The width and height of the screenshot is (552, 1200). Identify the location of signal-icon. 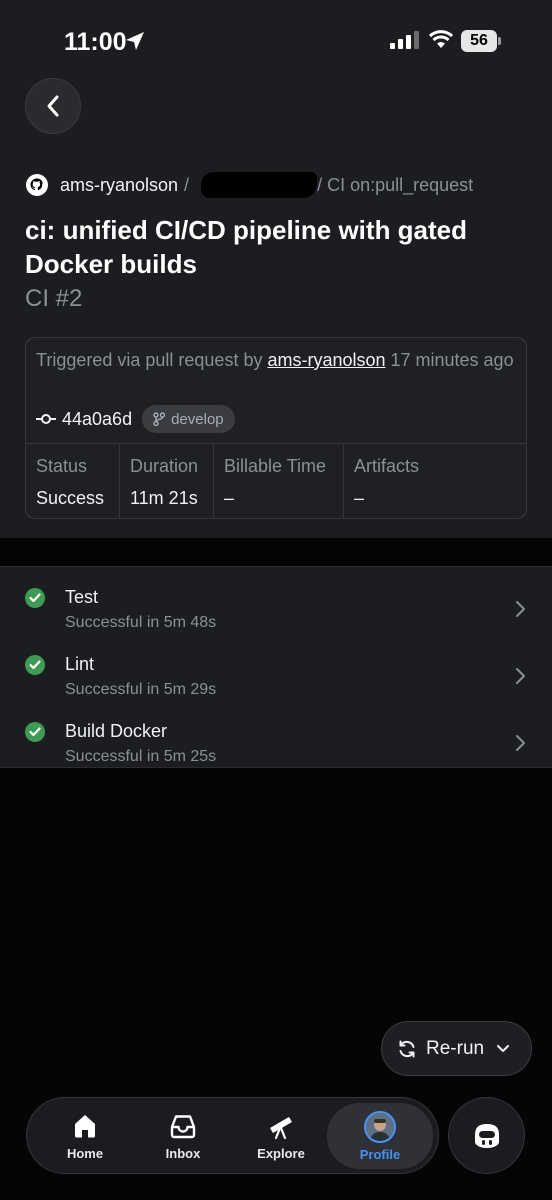
(404, 40).